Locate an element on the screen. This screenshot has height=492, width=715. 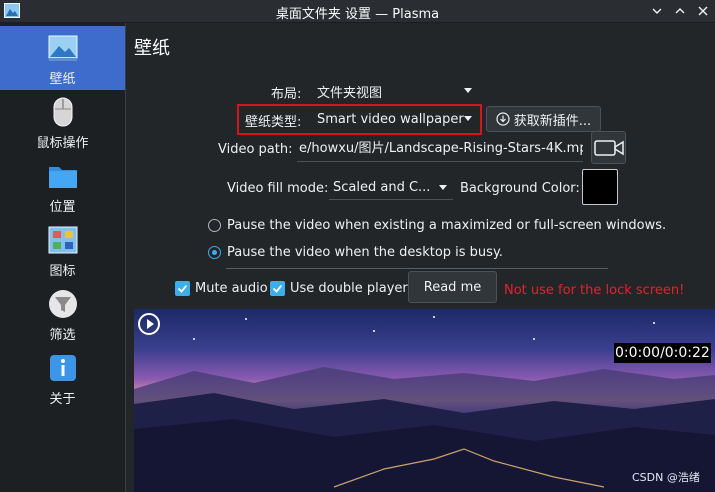
info-icon is located at coordinates (62, 368).